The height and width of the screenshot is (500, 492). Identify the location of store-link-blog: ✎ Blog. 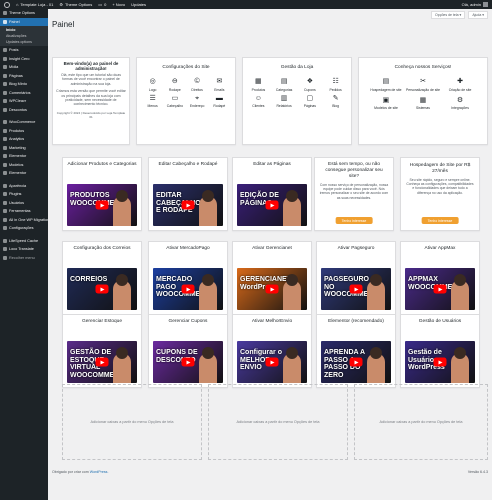
(336, 102).